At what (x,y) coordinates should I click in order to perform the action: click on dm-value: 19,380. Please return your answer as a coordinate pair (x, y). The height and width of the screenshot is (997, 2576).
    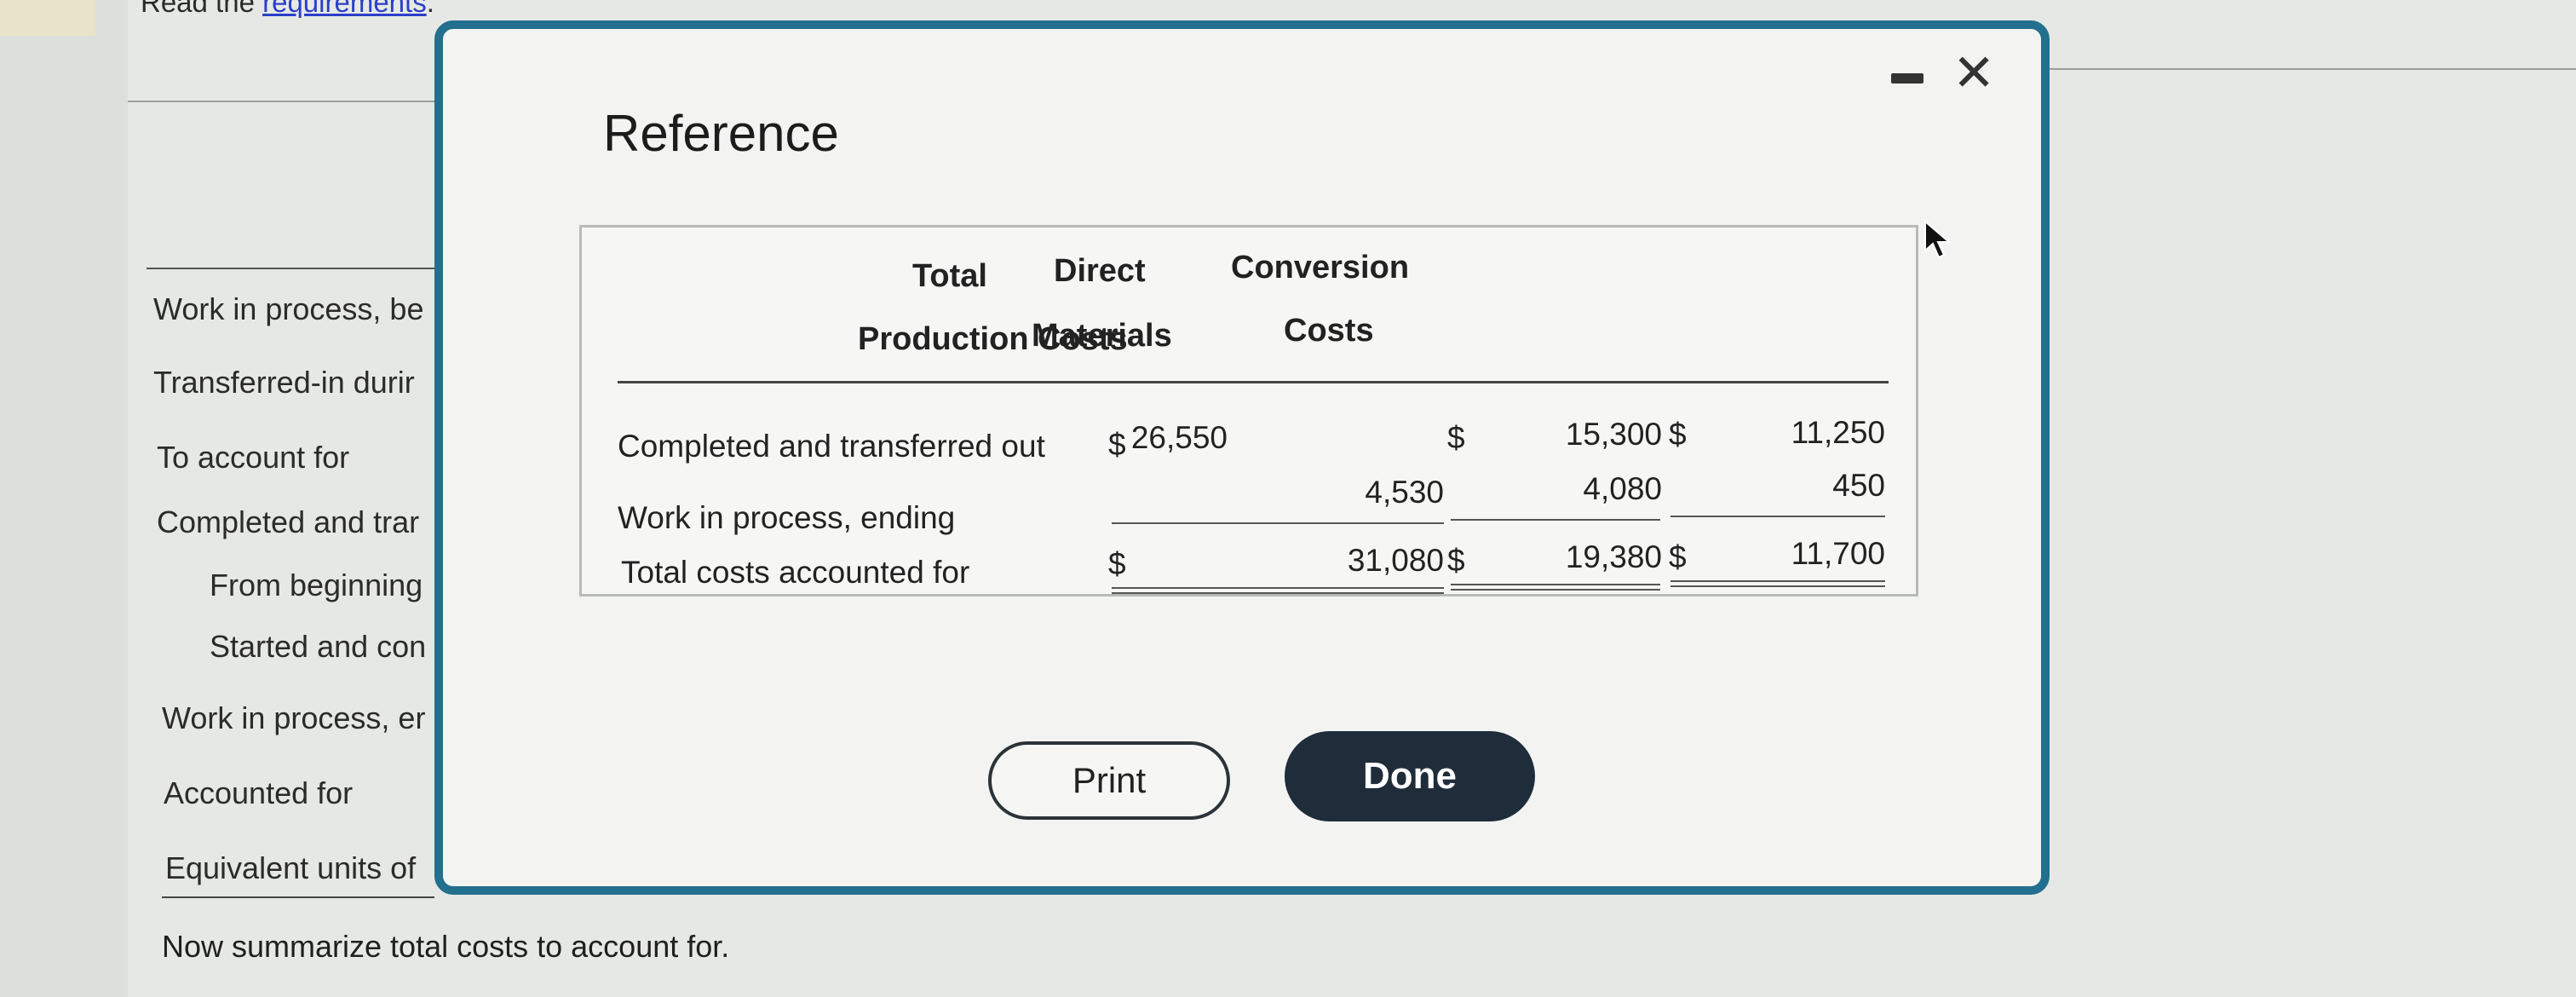
    Looking at the image, I should click on (1613, 556).